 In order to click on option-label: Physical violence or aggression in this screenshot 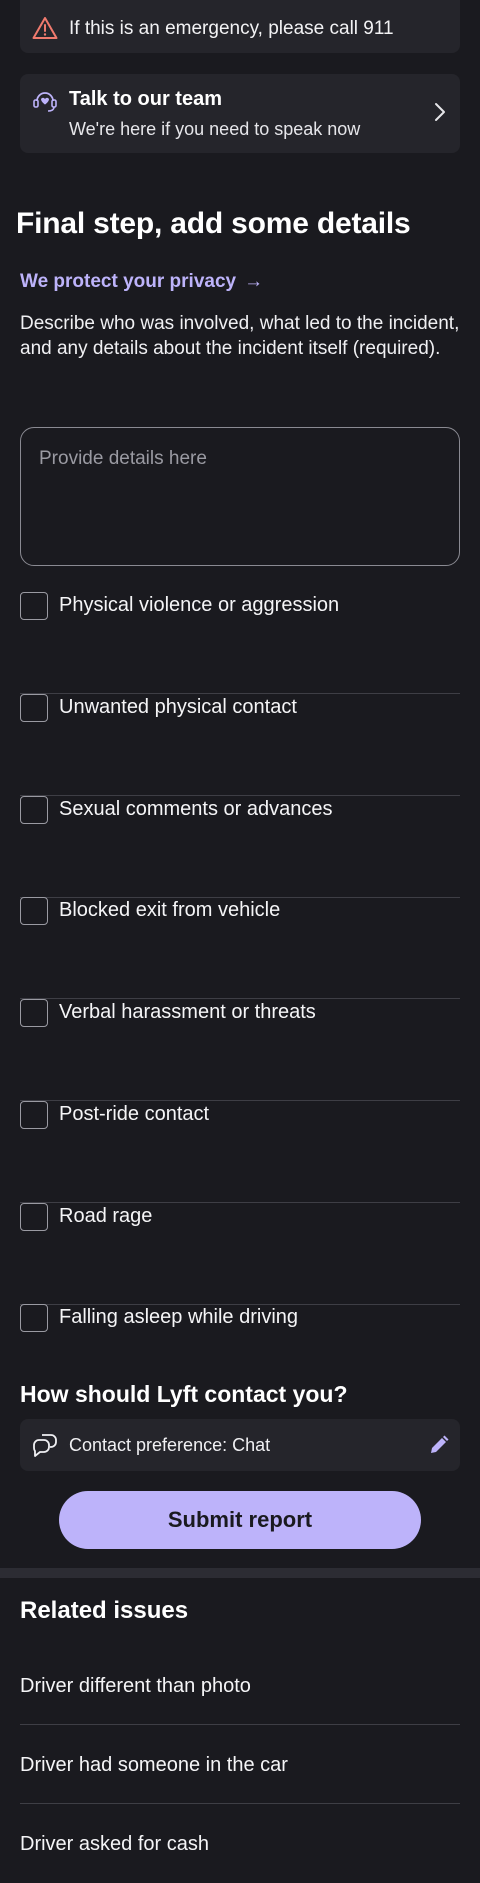, I will do `click(199, 605)`.